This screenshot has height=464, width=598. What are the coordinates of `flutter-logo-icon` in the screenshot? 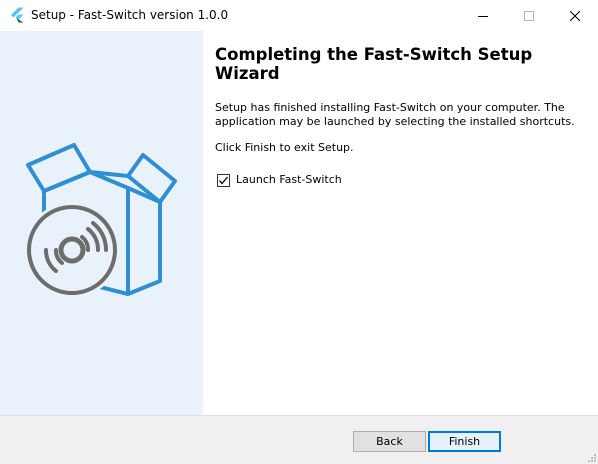 It's located at (17, 15).